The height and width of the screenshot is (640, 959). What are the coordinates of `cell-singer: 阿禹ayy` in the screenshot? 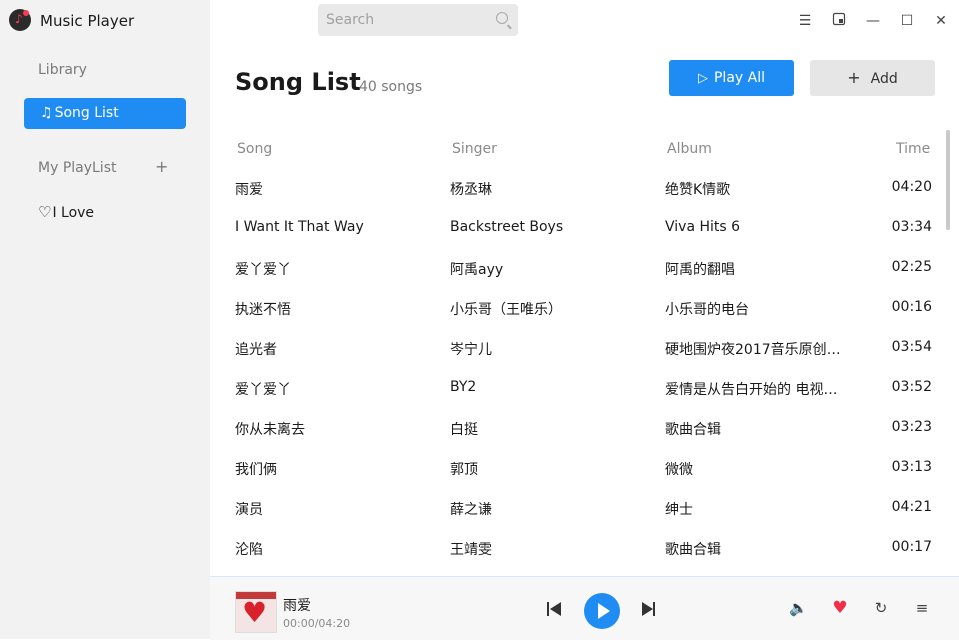 It's located at (477, 270).